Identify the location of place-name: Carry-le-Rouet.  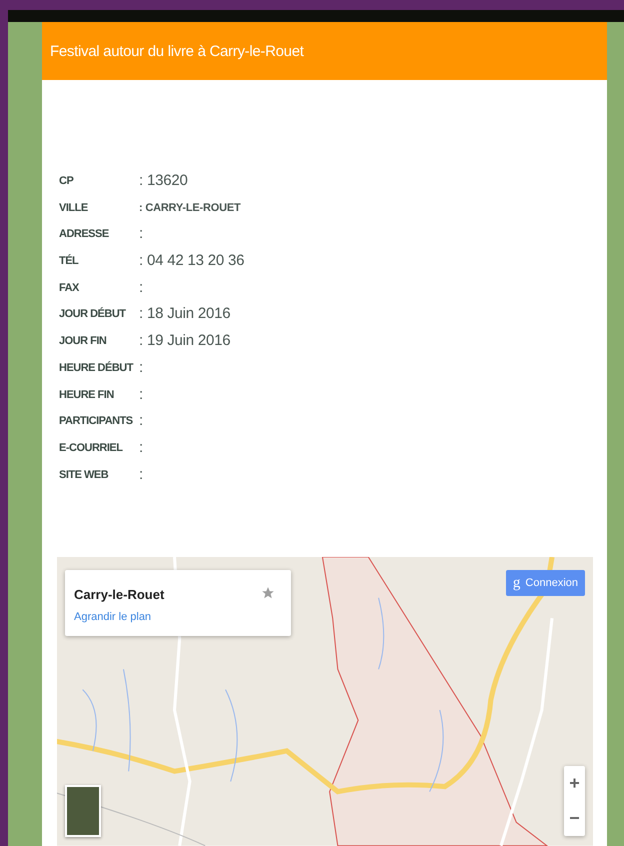
(119, 594).